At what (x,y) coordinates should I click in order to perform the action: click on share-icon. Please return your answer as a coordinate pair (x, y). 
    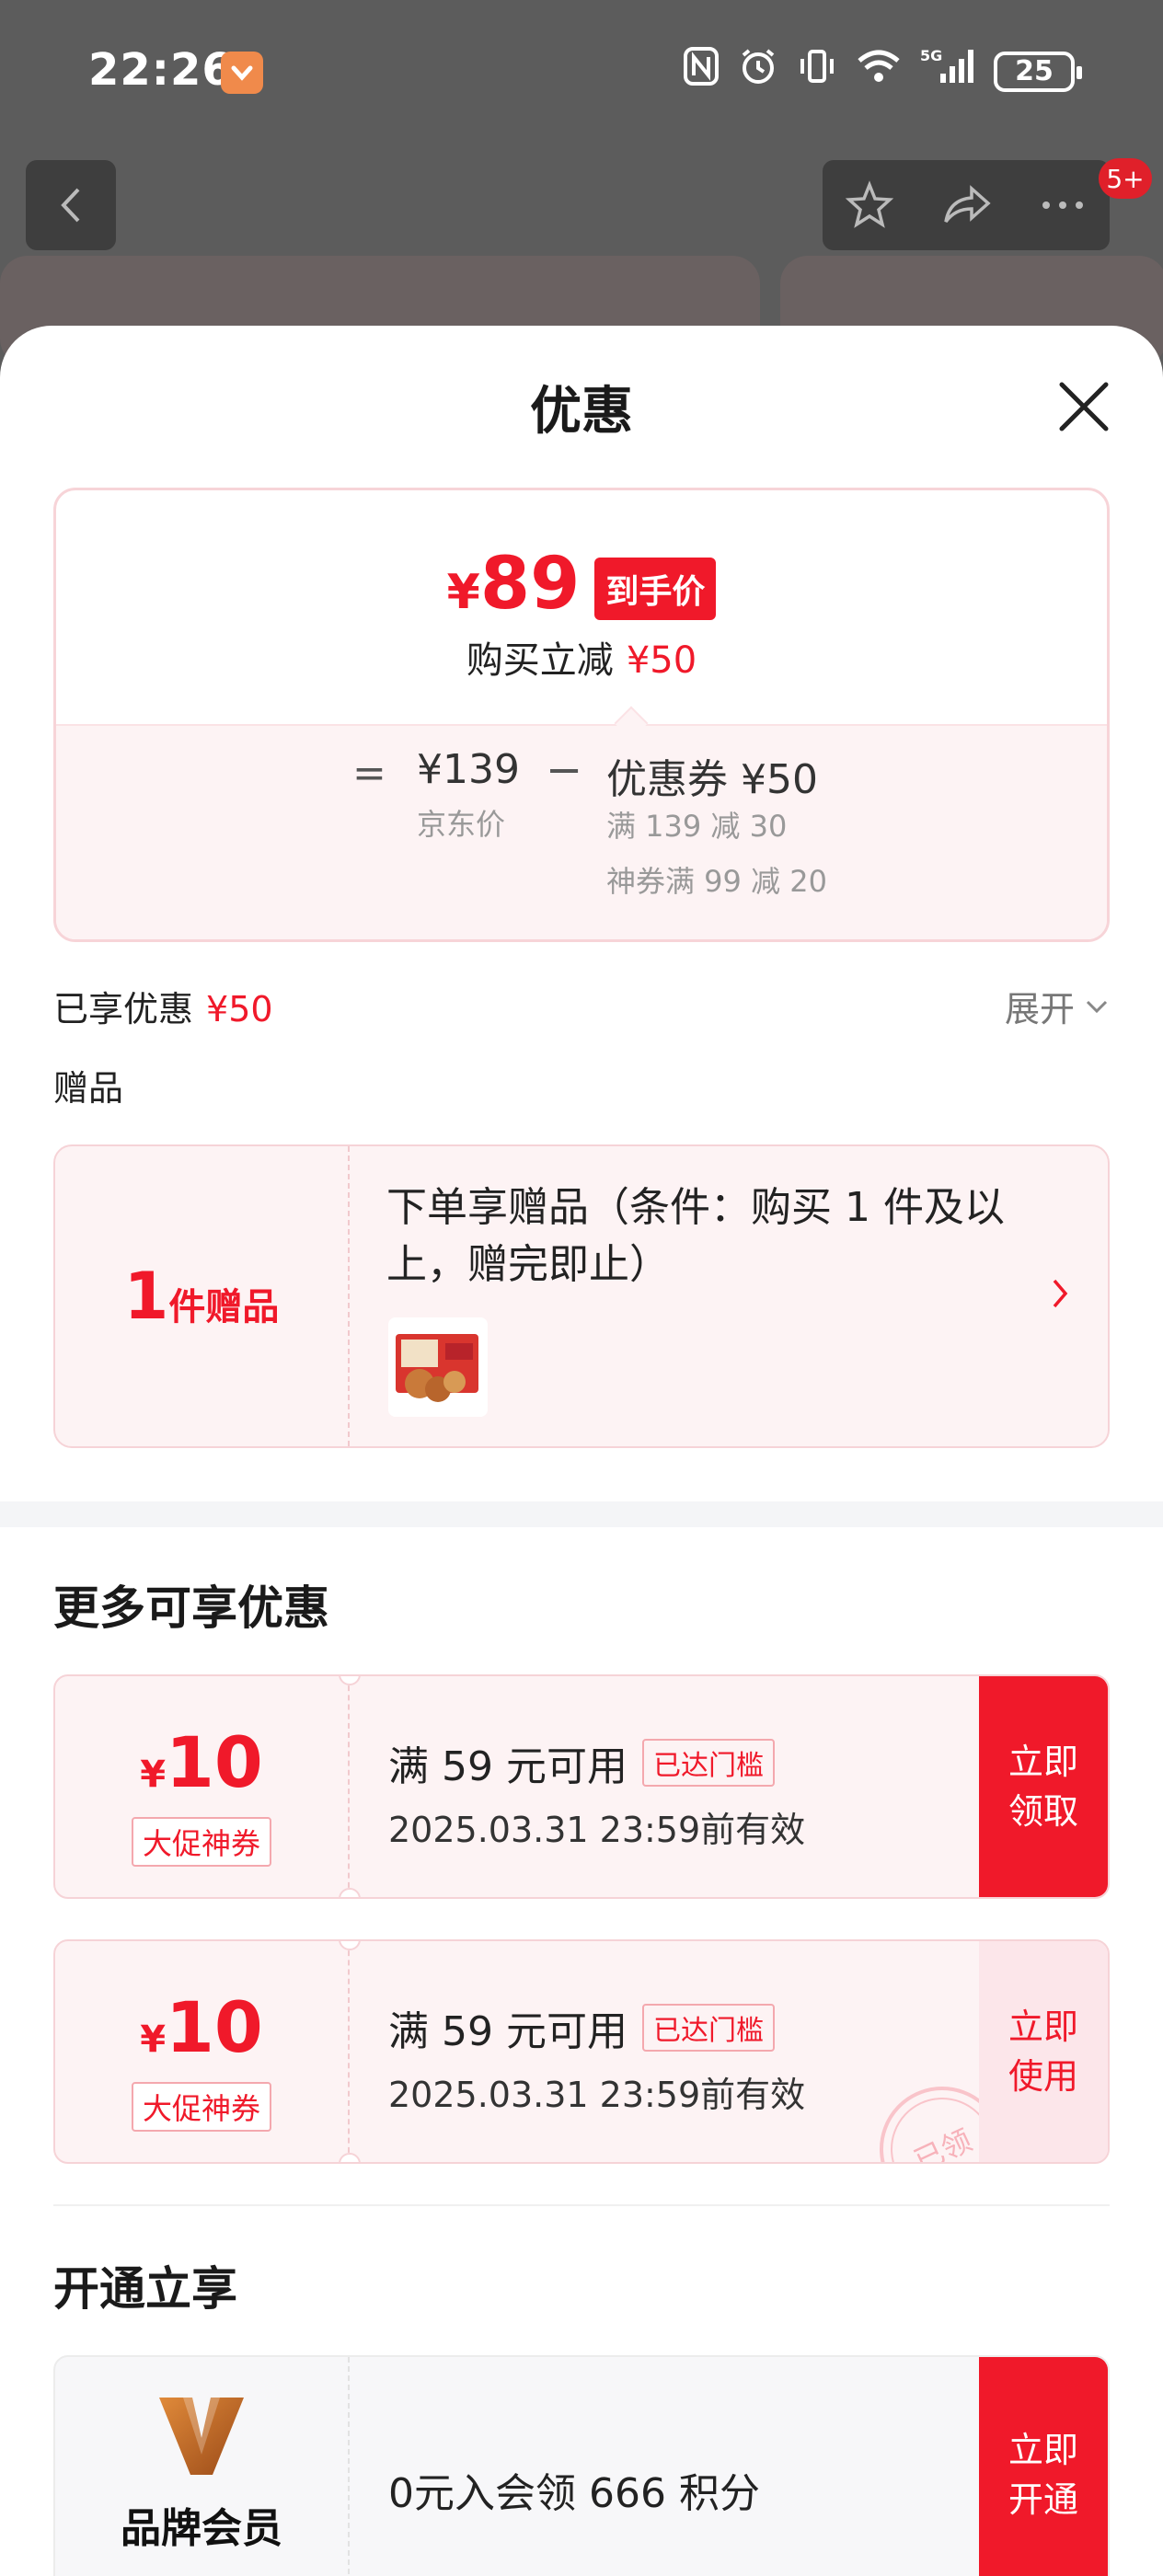
    Looking at the image, I should click on (966, 205).